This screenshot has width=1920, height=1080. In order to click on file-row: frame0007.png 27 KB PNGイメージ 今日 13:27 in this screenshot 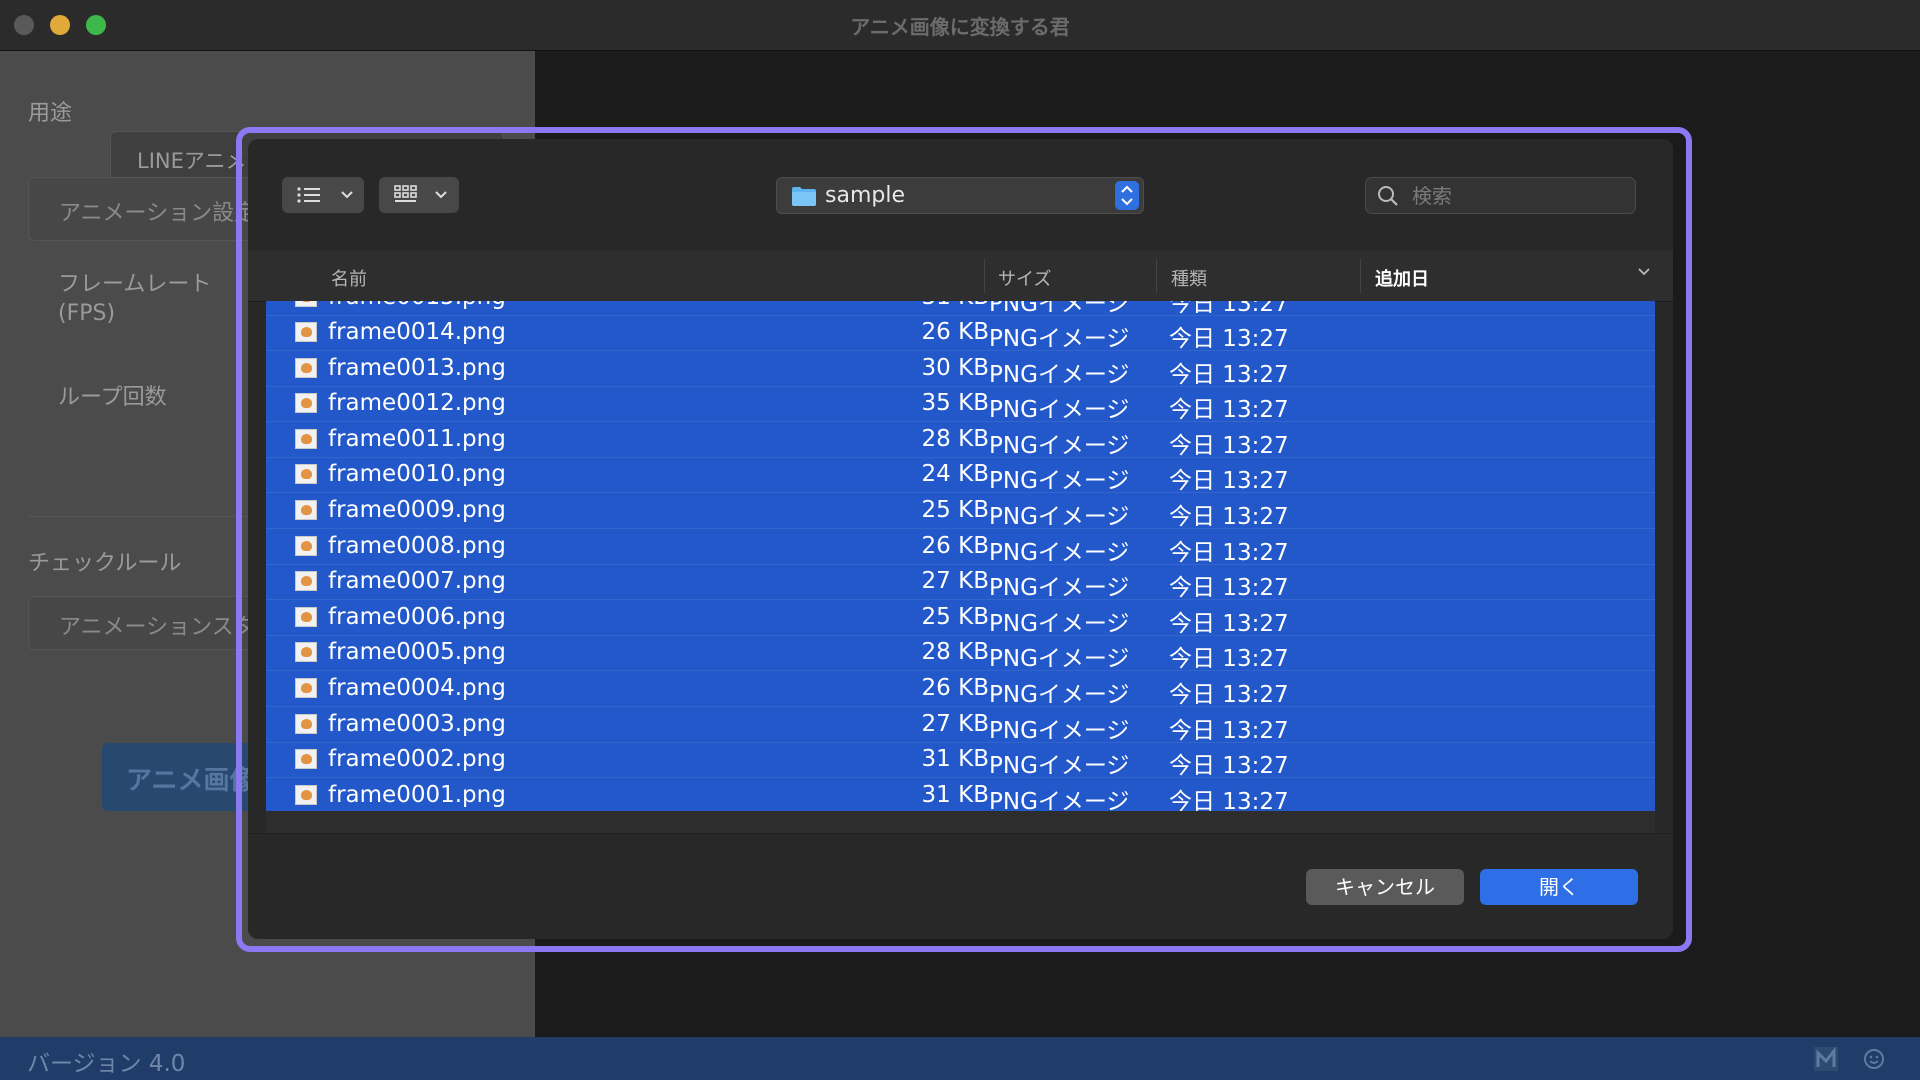, I will do `click(960, 583)`.